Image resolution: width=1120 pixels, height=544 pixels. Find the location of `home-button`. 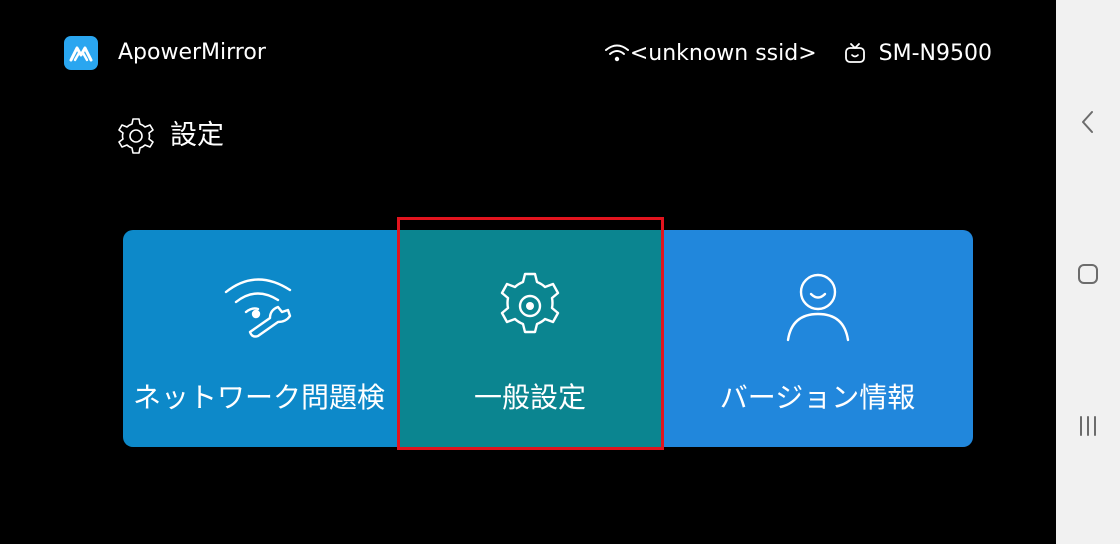

home-button is located at coordinates (1088, 274).